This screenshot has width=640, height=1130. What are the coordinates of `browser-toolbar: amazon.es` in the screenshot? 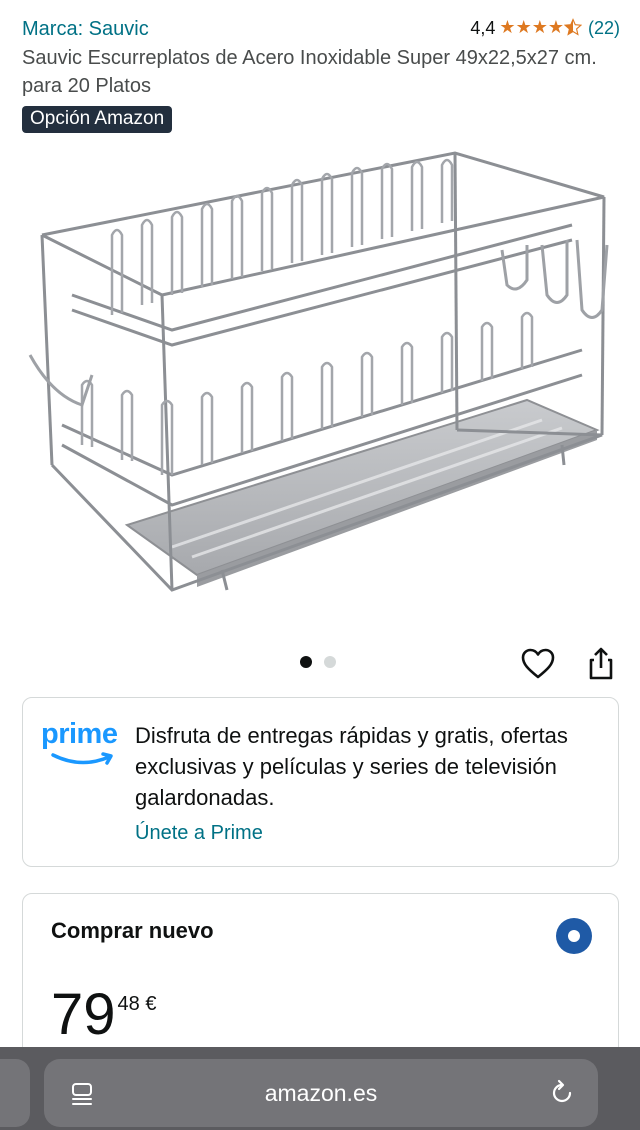 It's located at (320, 1088).